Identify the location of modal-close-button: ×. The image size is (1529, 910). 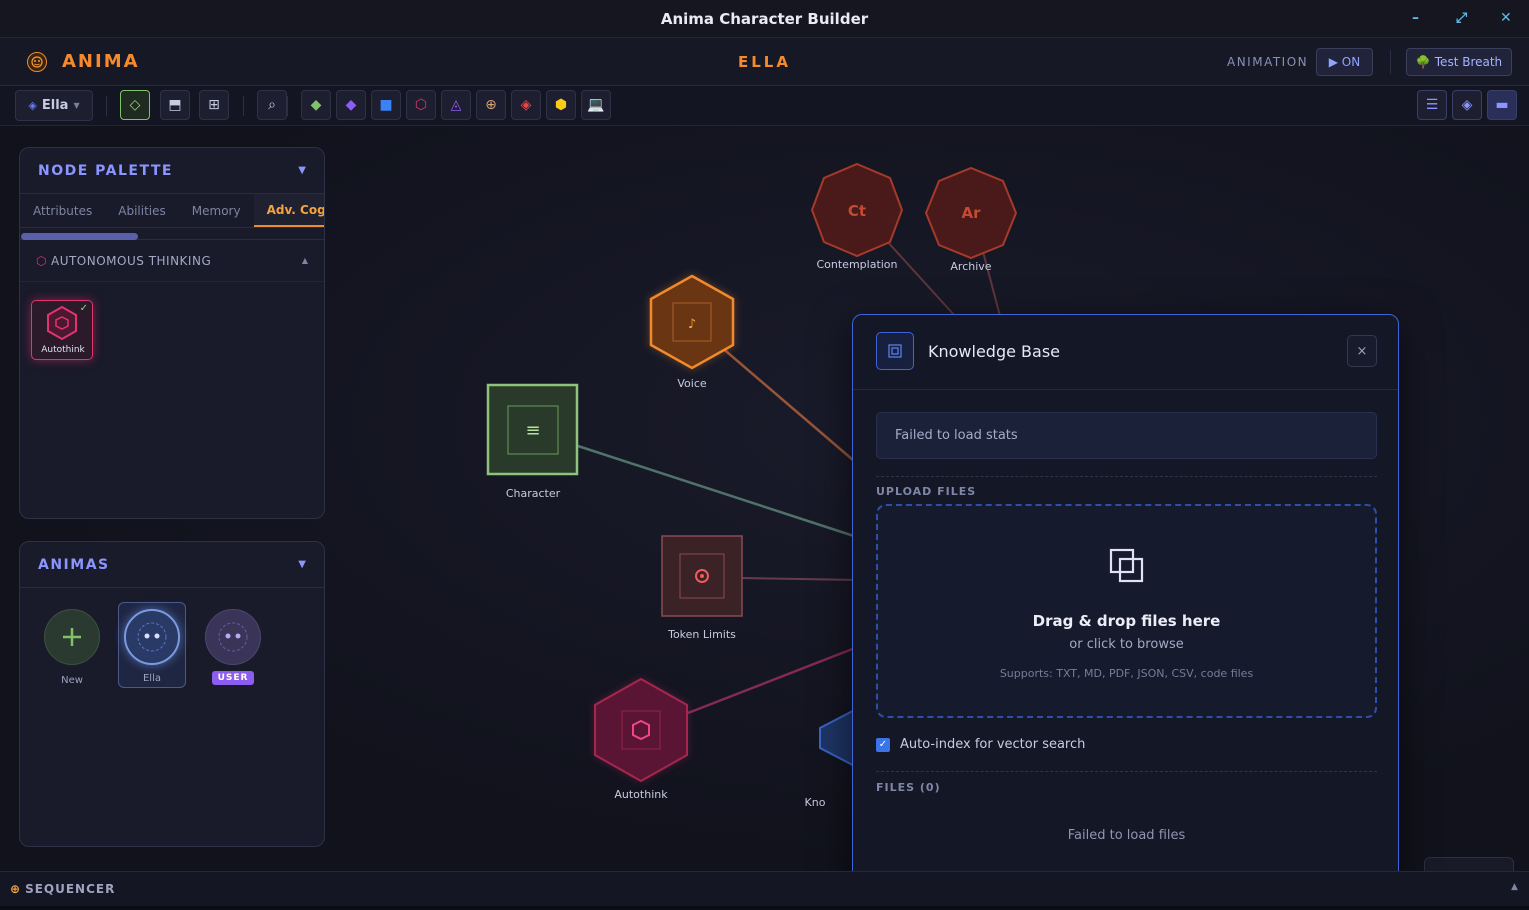
(1362, 351).